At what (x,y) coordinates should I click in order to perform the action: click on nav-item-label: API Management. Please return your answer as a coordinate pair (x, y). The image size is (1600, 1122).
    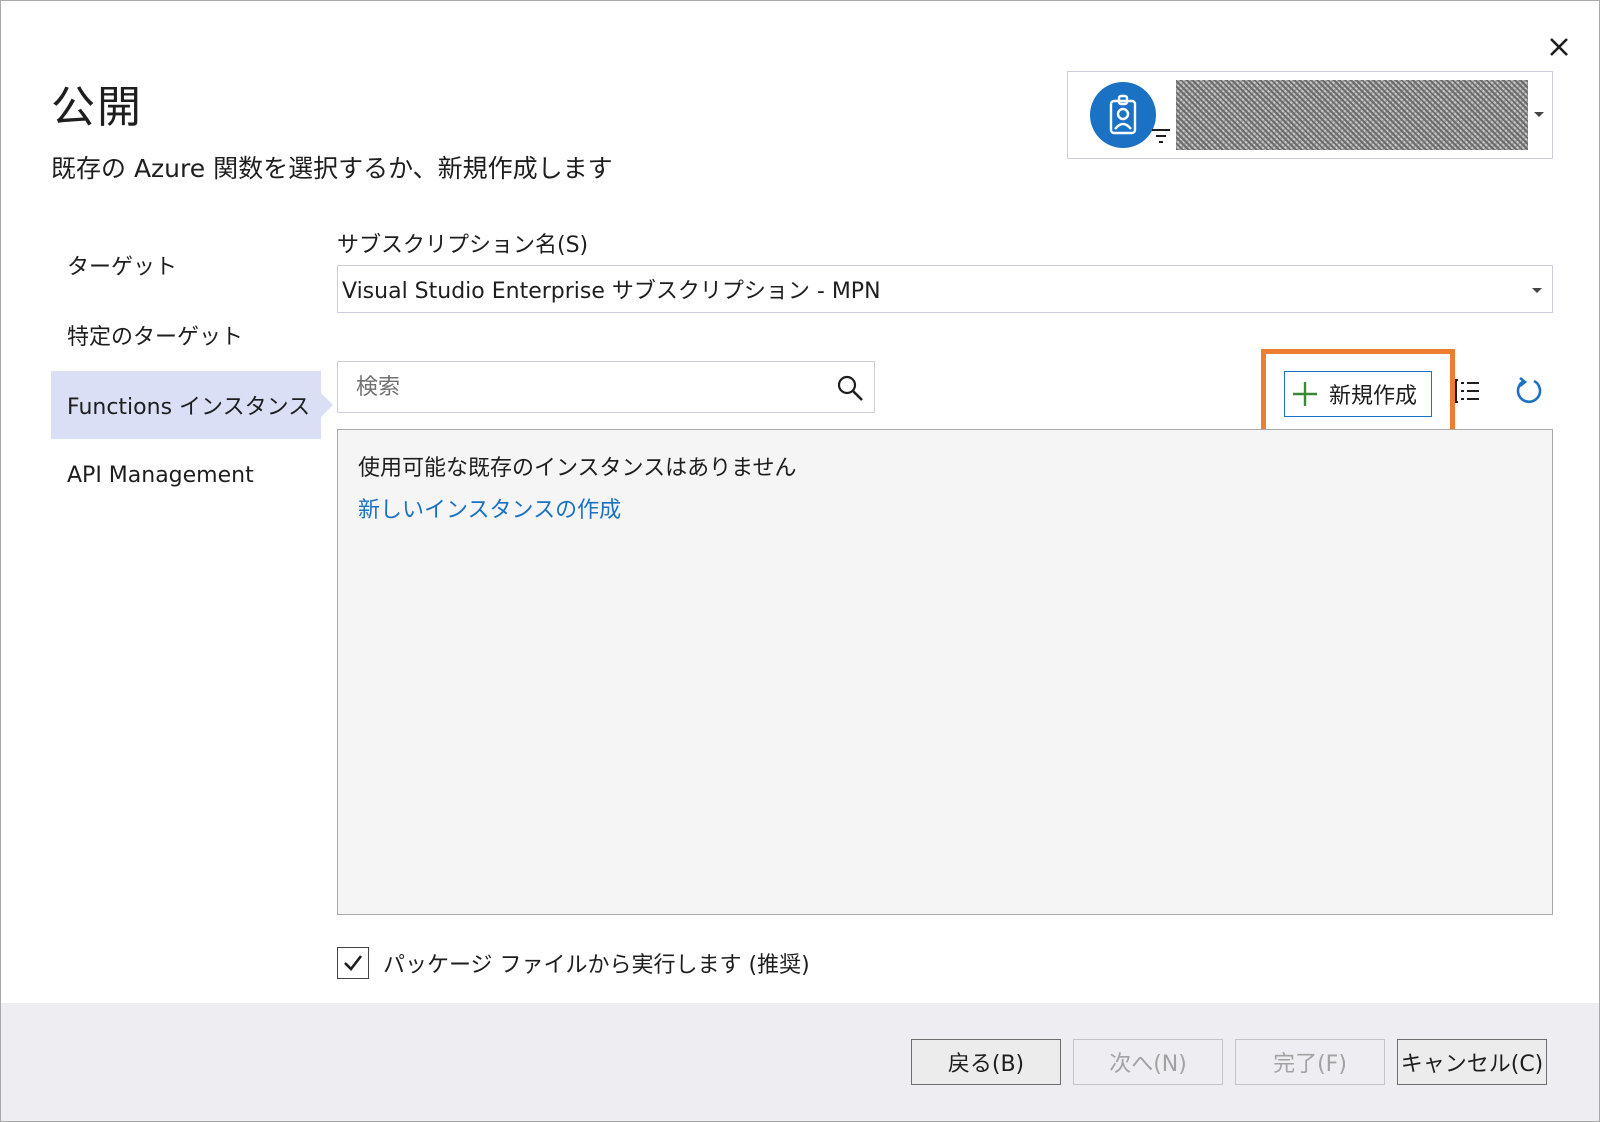
    Looking at the image, I should click on (160, 475).